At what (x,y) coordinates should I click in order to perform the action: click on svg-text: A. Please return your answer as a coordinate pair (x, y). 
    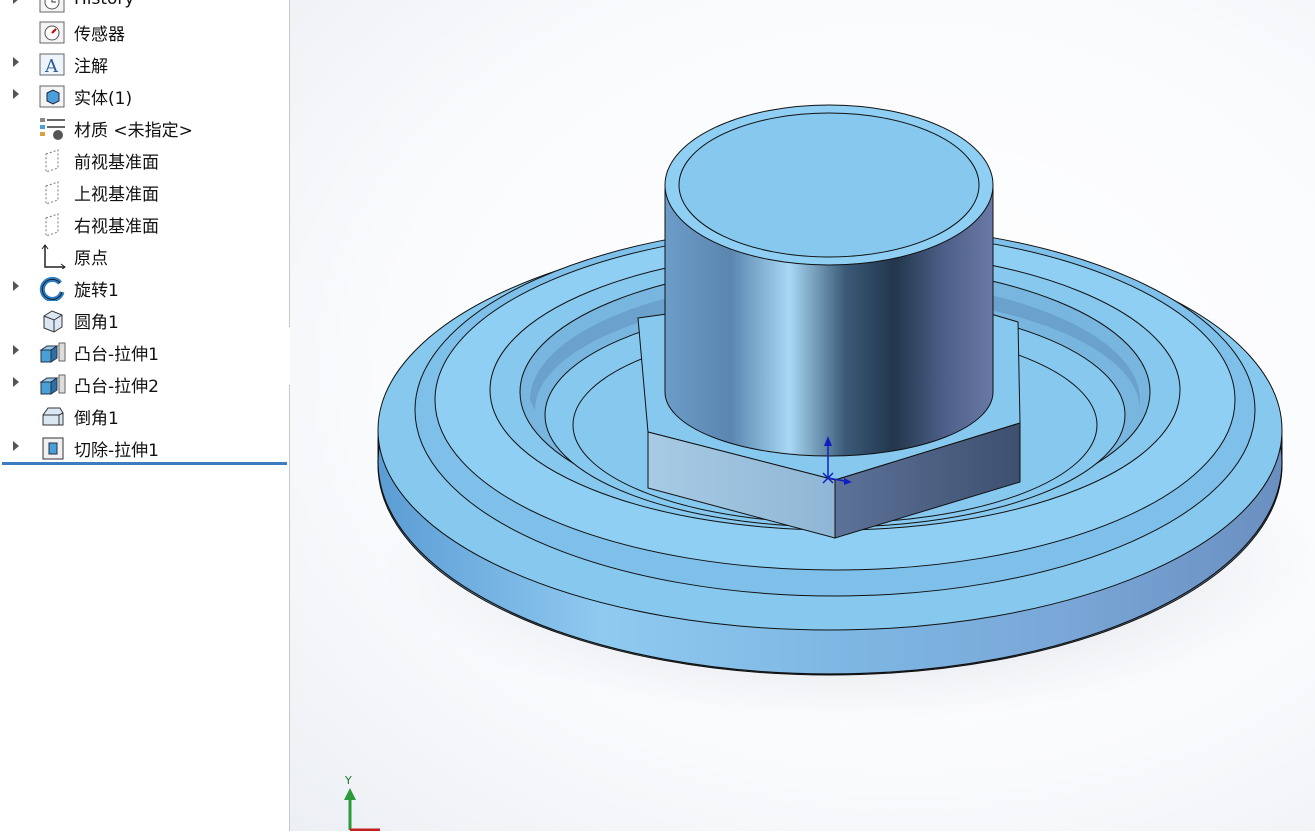
    Looking at the image, I should click on (51, 66).